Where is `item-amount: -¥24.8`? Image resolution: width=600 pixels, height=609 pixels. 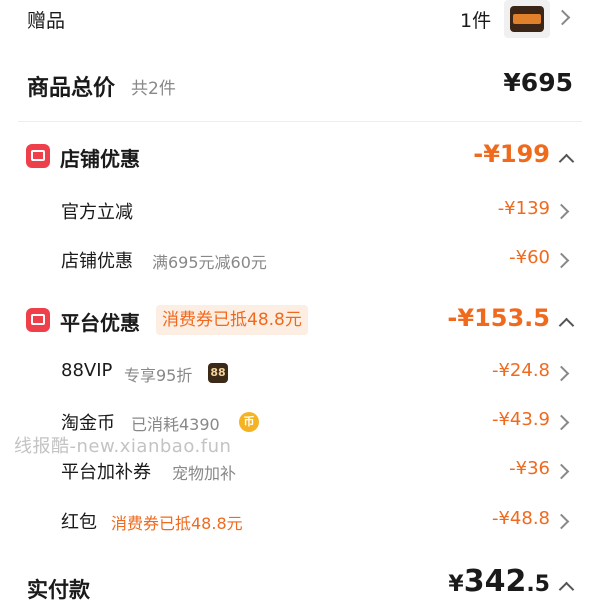 item-amount: -¥24.8 is located at coordinates (520, 370).